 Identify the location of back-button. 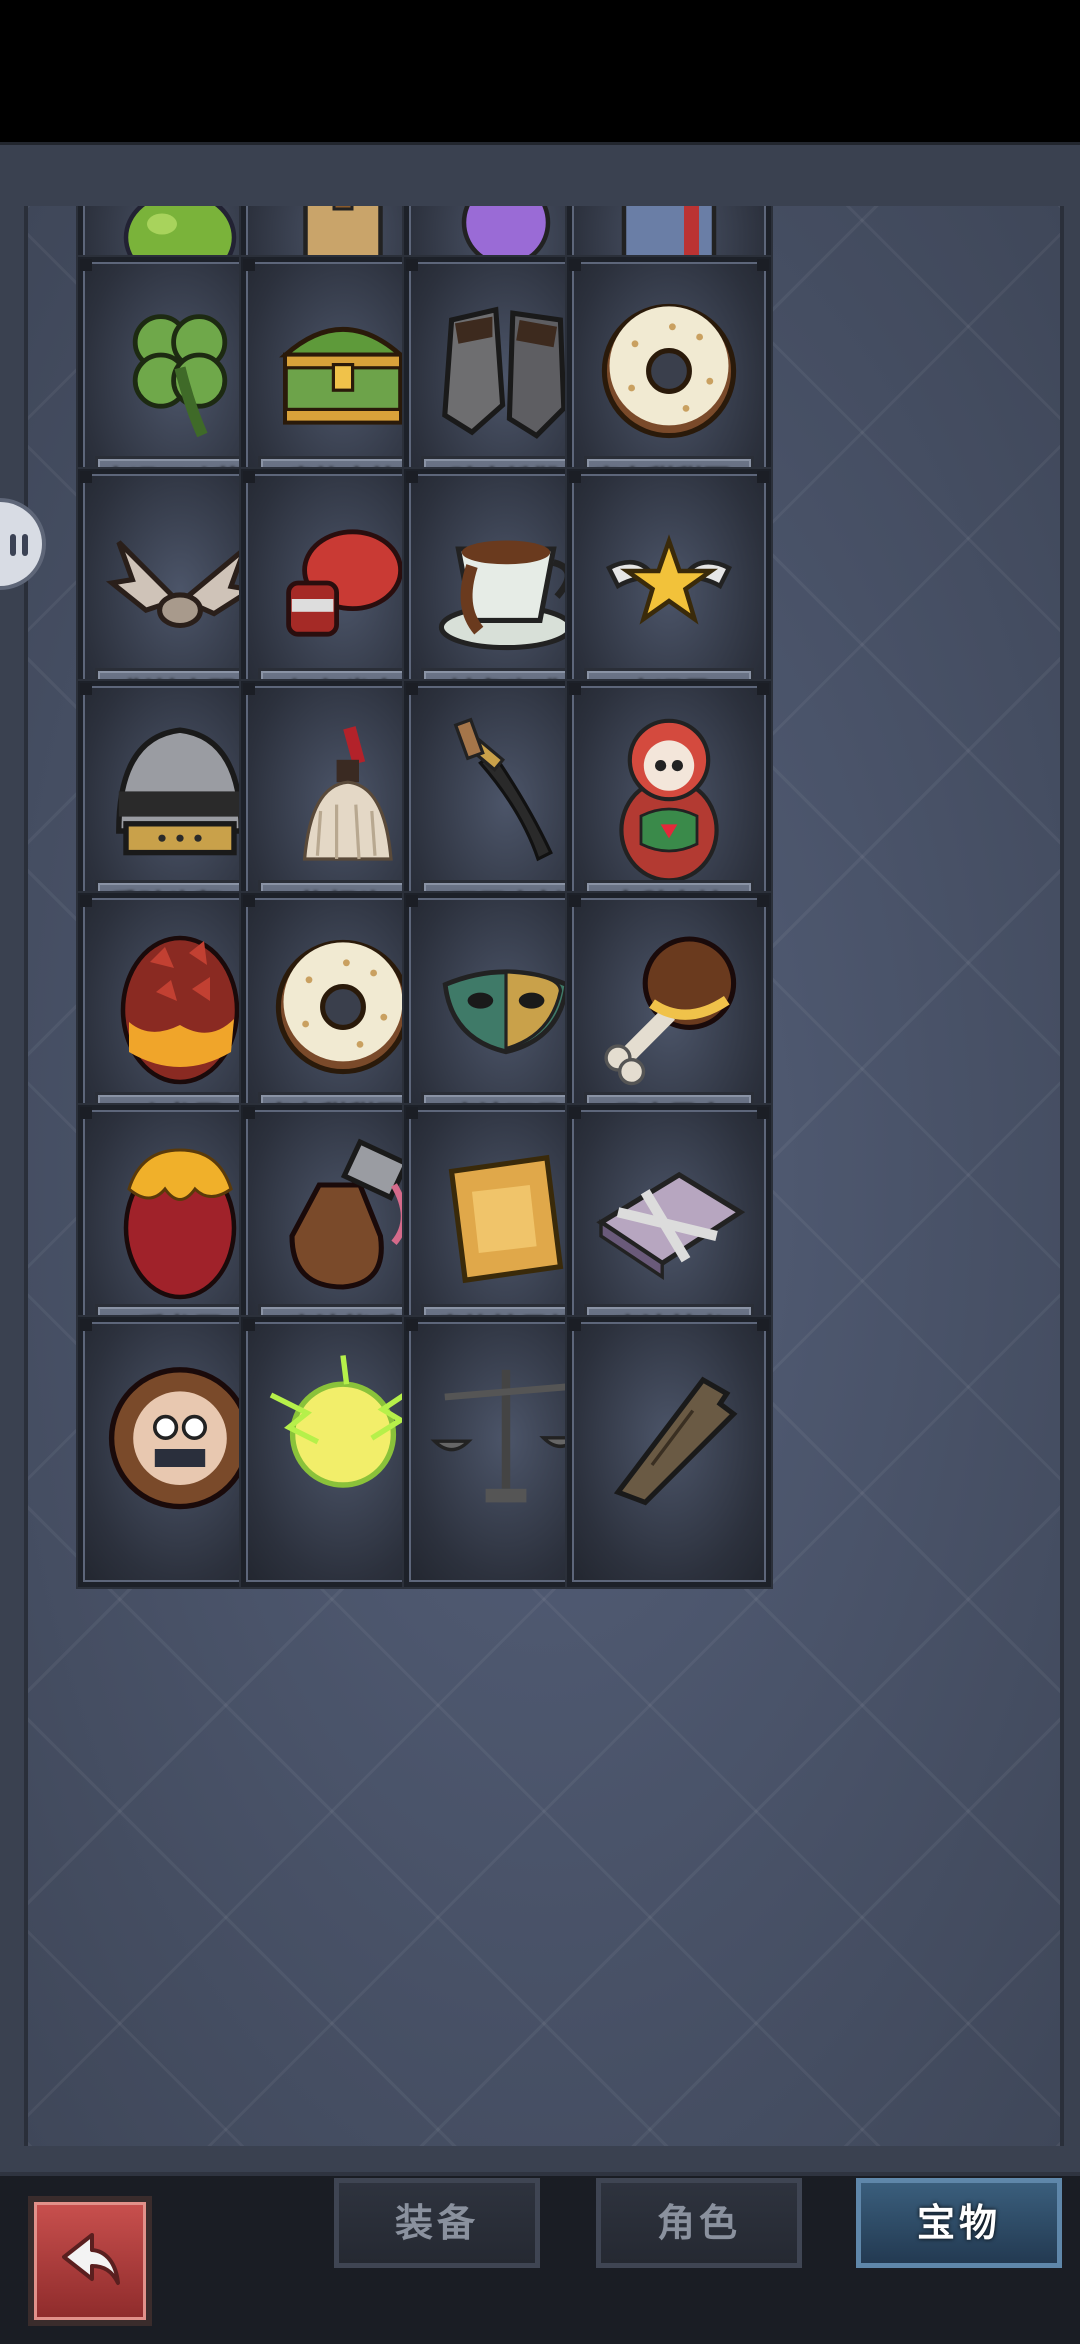
(90, 2261).